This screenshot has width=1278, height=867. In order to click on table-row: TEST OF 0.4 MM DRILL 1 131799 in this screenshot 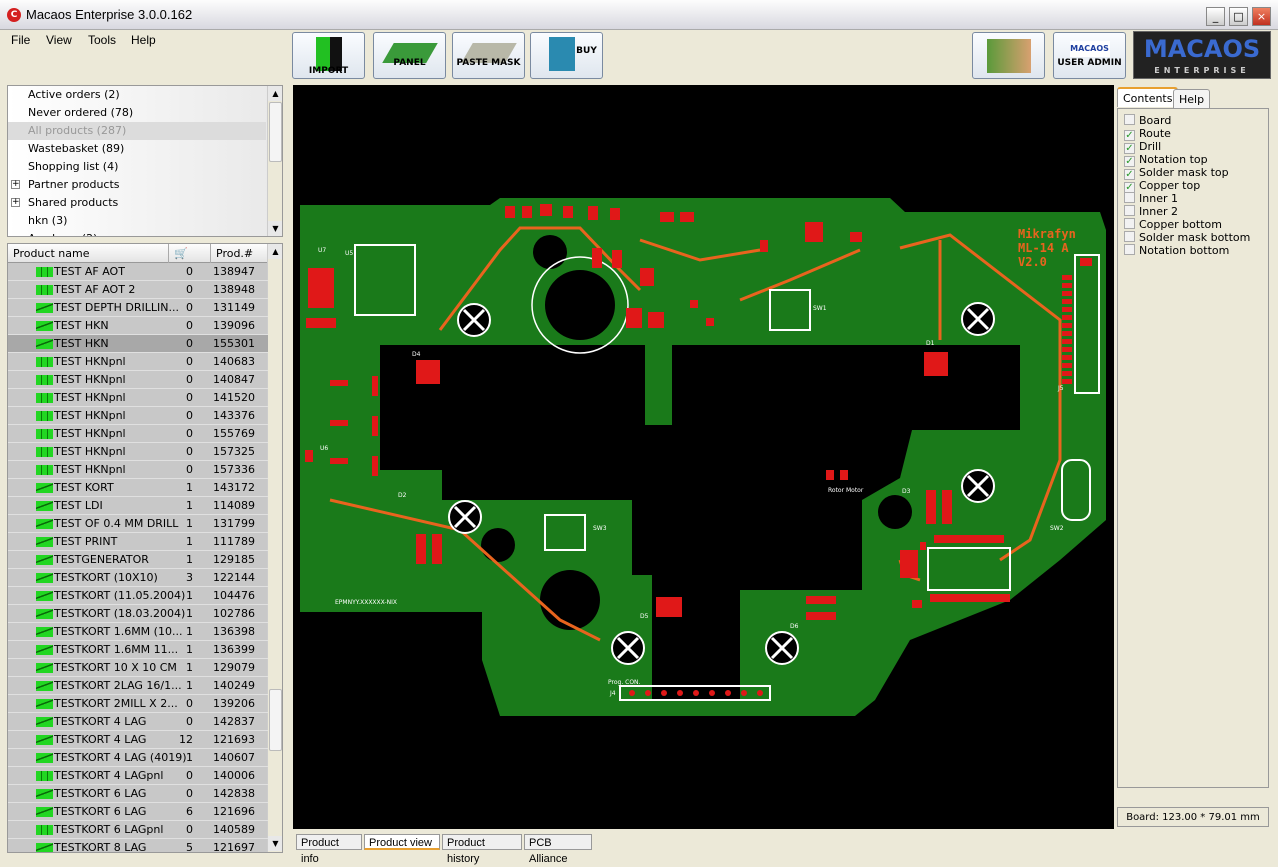, I will do `click(138, 524)`.